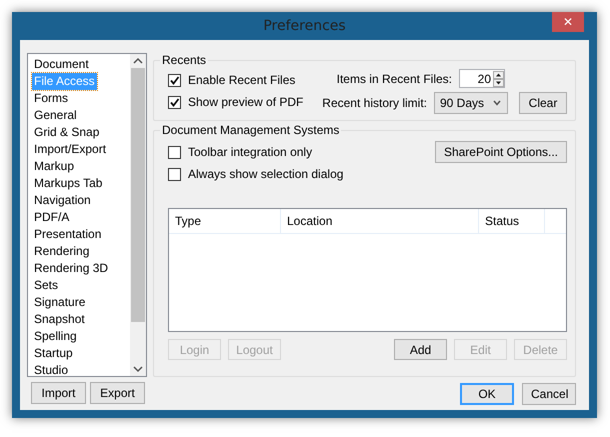 This screenshot has height=437, width=610. Describe the element at coordinates (46, 285) in the screenshot. I see `category-item: Sets` at that location.